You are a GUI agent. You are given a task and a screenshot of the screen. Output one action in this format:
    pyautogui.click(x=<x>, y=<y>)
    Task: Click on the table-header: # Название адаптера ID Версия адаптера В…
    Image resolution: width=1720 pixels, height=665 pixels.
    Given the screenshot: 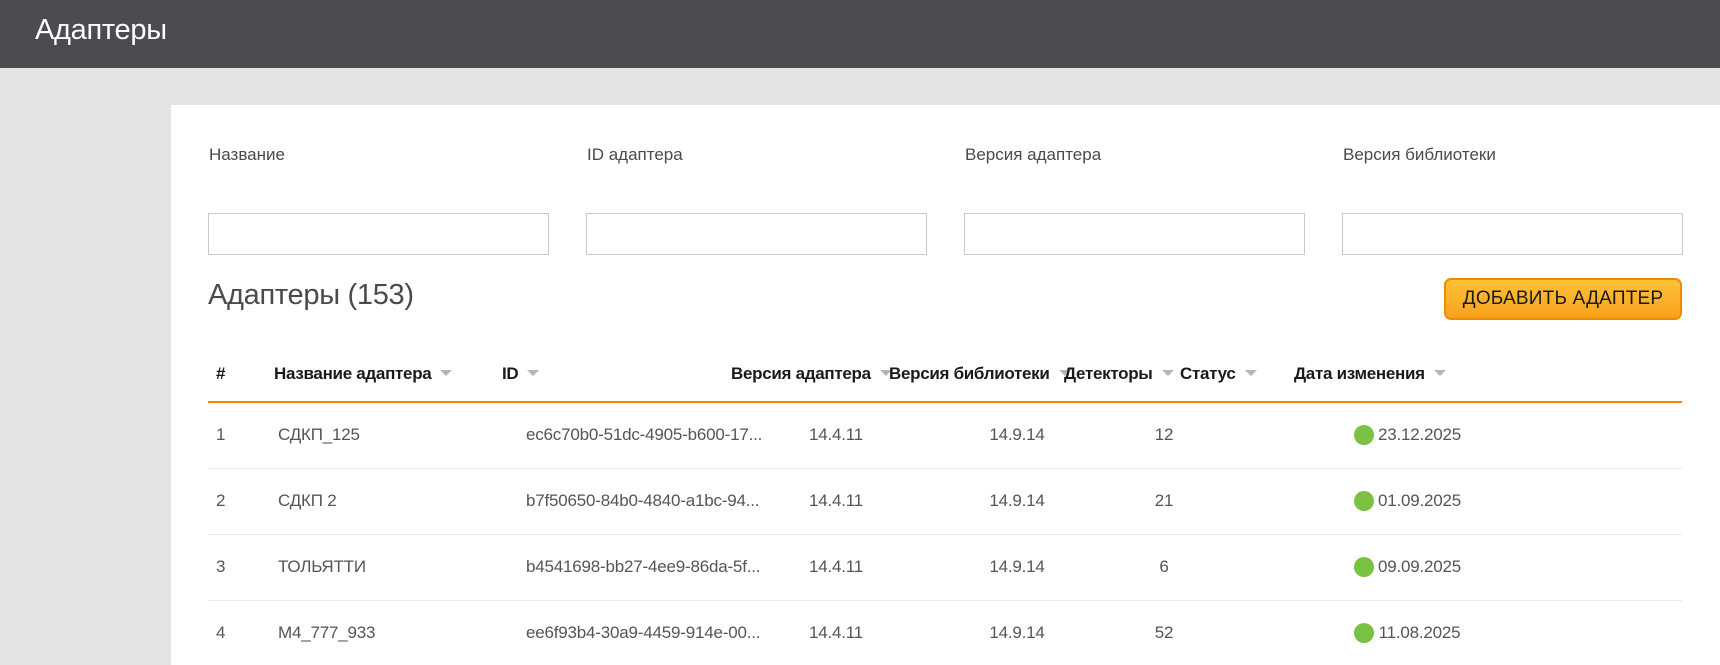 What is the action you would take?
    pyautogui.click(x=945, y=374)
    